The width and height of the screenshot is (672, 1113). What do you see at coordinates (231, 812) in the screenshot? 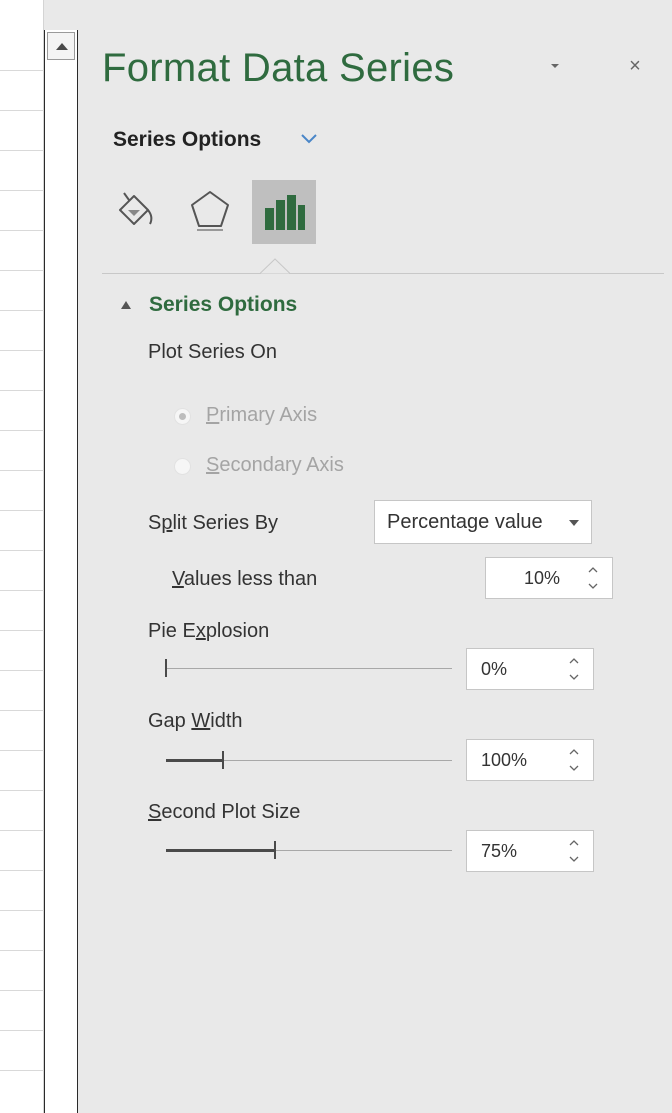
I see `label-text: econd Plot Size` at bounding box center [231, 812].